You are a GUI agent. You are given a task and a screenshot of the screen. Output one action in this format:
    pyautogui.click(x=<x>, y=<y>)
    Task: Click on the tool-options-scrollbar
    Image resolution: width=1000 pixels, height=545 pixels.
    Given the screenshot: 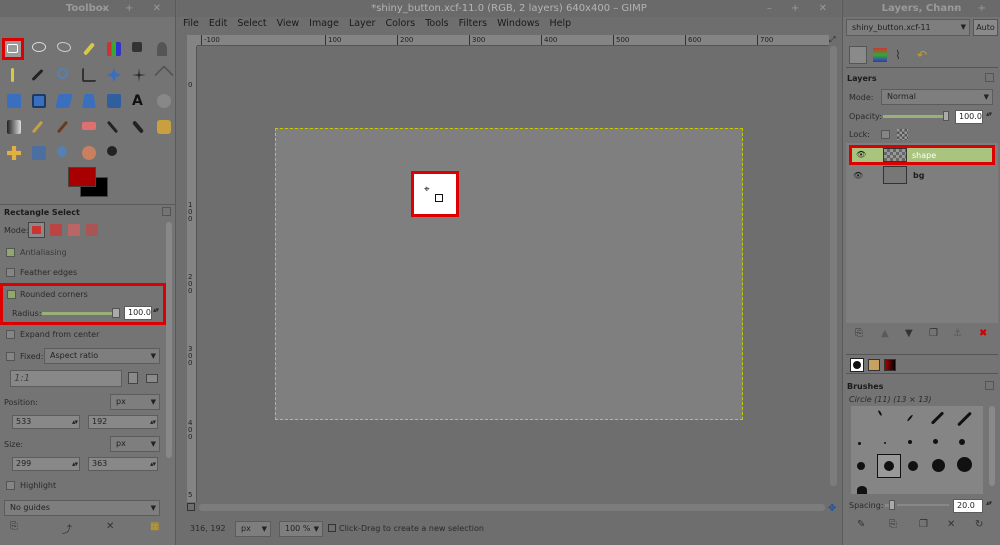 What is the action you would take?
    pyautogui.click(x=169, y=340)
    